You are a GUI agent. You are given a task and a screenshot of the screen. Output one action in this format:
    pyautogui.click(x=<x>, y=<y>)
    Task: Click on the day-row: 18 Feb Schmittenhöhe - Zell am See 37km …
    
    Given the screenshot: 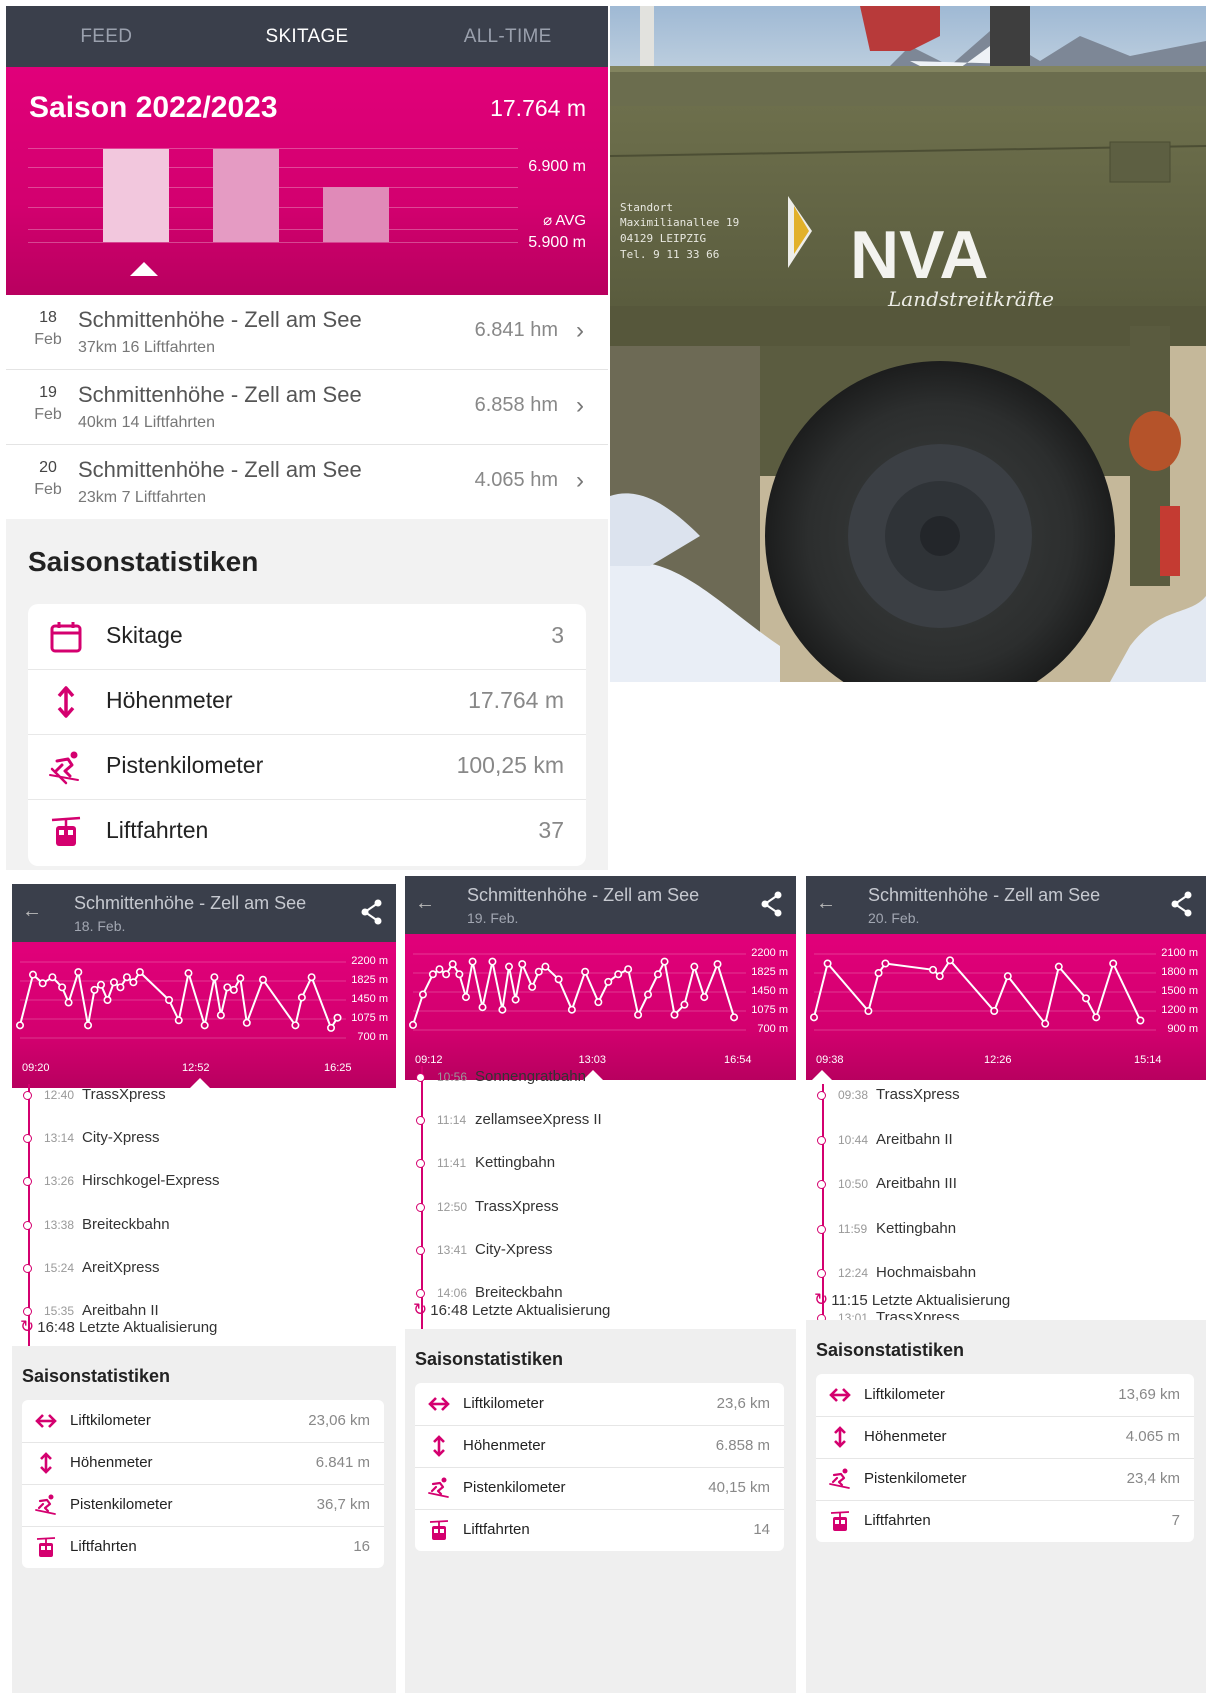 What is the action you would take?
    pyautogui.click(x=307, y=332)
    